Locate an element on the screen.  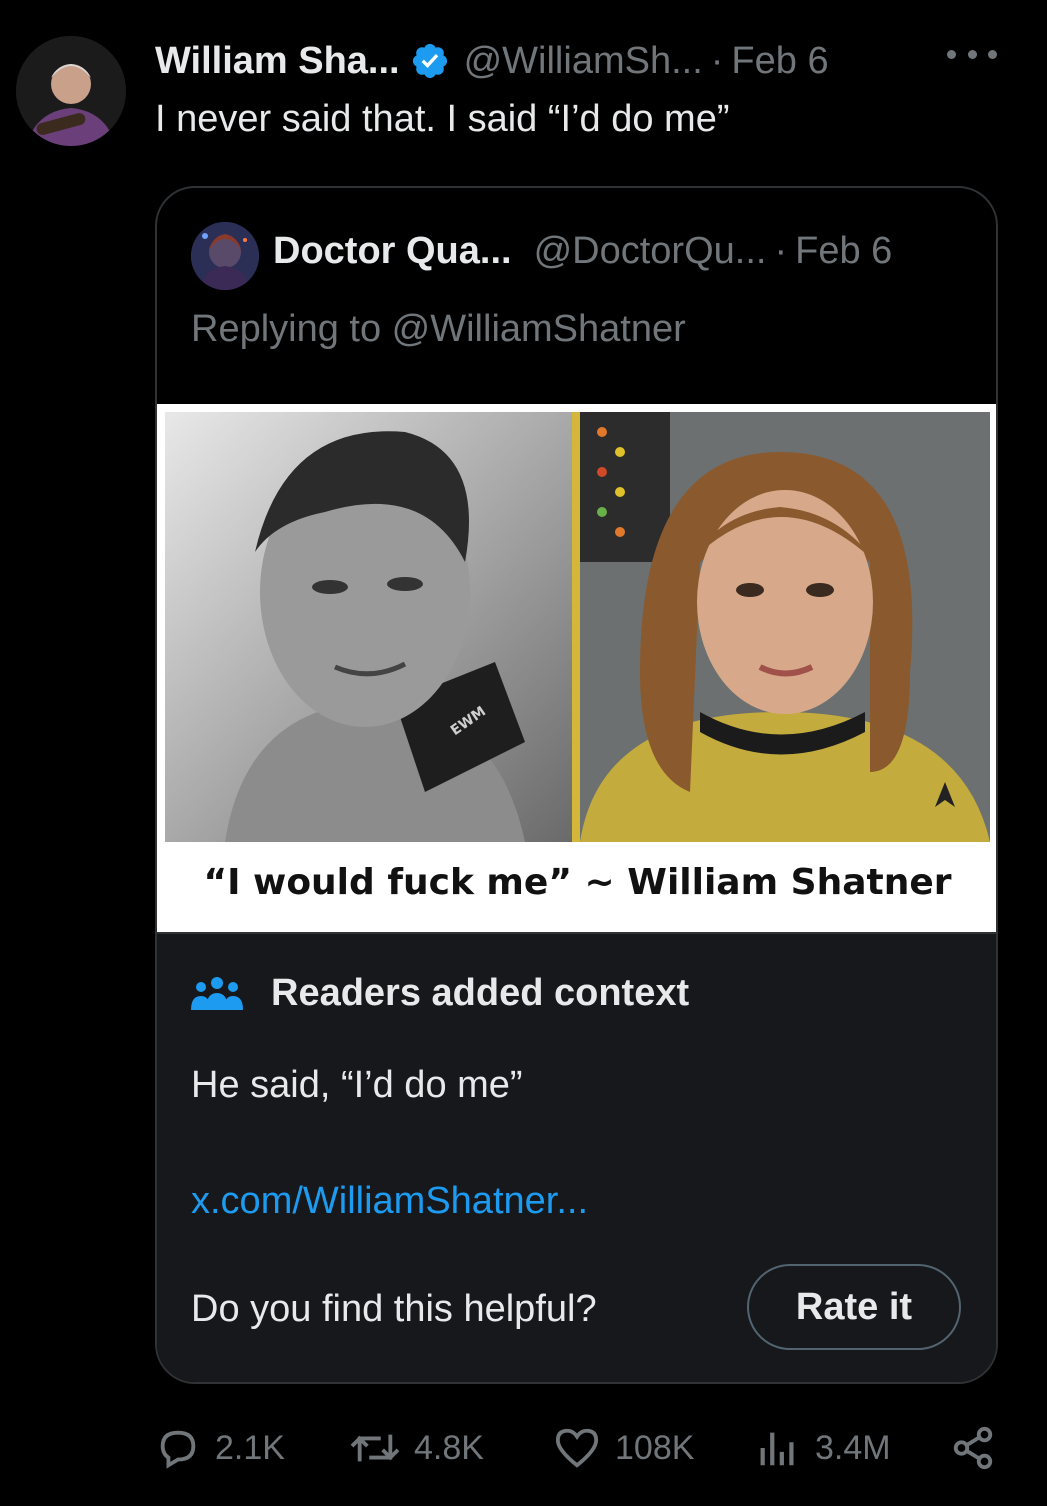
readers-icon is located at coordinates (217, 993).